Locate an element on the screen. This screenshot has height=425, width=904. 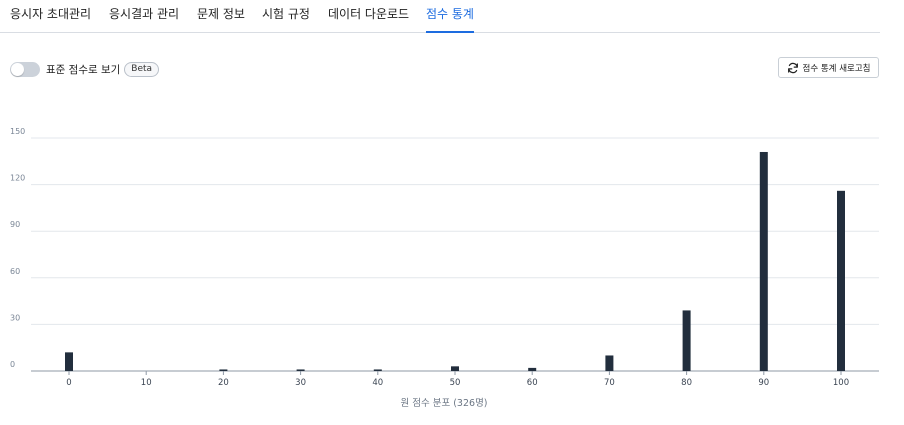
x-tick-label: 80 is located at coordinates (686, 383).